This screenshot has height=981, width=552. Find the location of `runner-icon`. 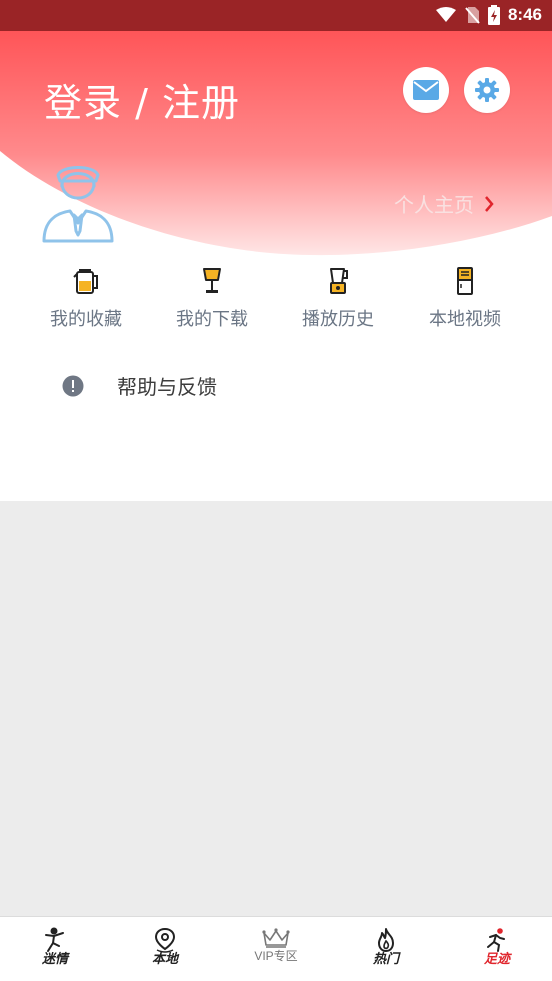

runner-icon is located at coordinates (496, 940).